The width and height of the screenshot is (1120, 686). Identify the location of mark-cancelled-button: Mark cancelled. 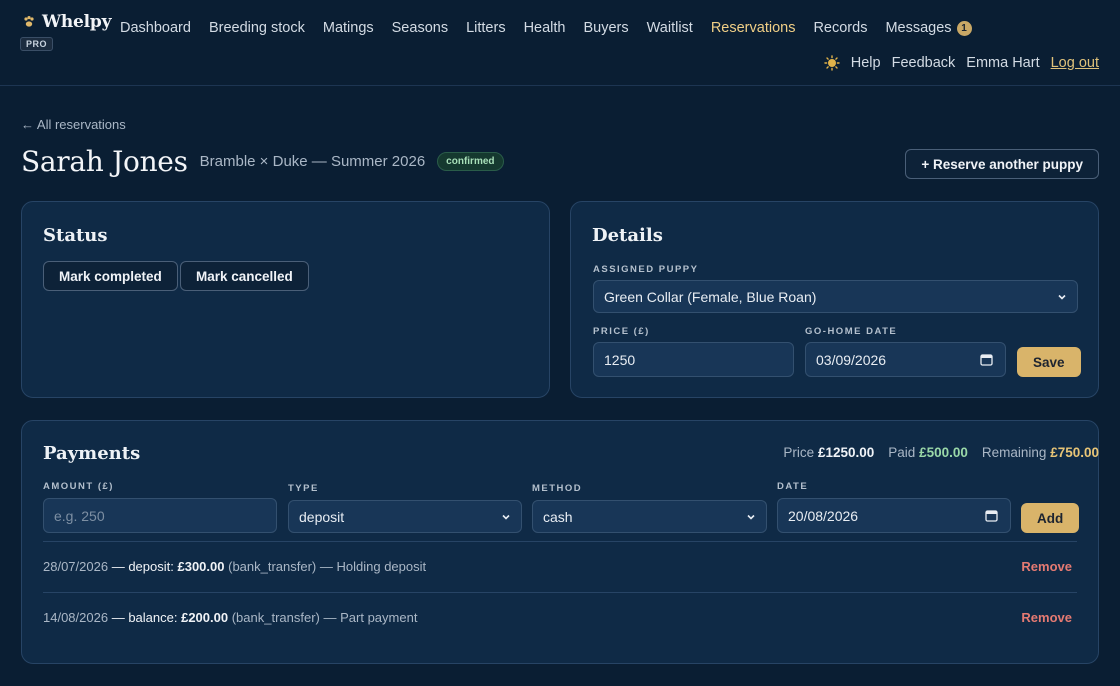
(244, 276).